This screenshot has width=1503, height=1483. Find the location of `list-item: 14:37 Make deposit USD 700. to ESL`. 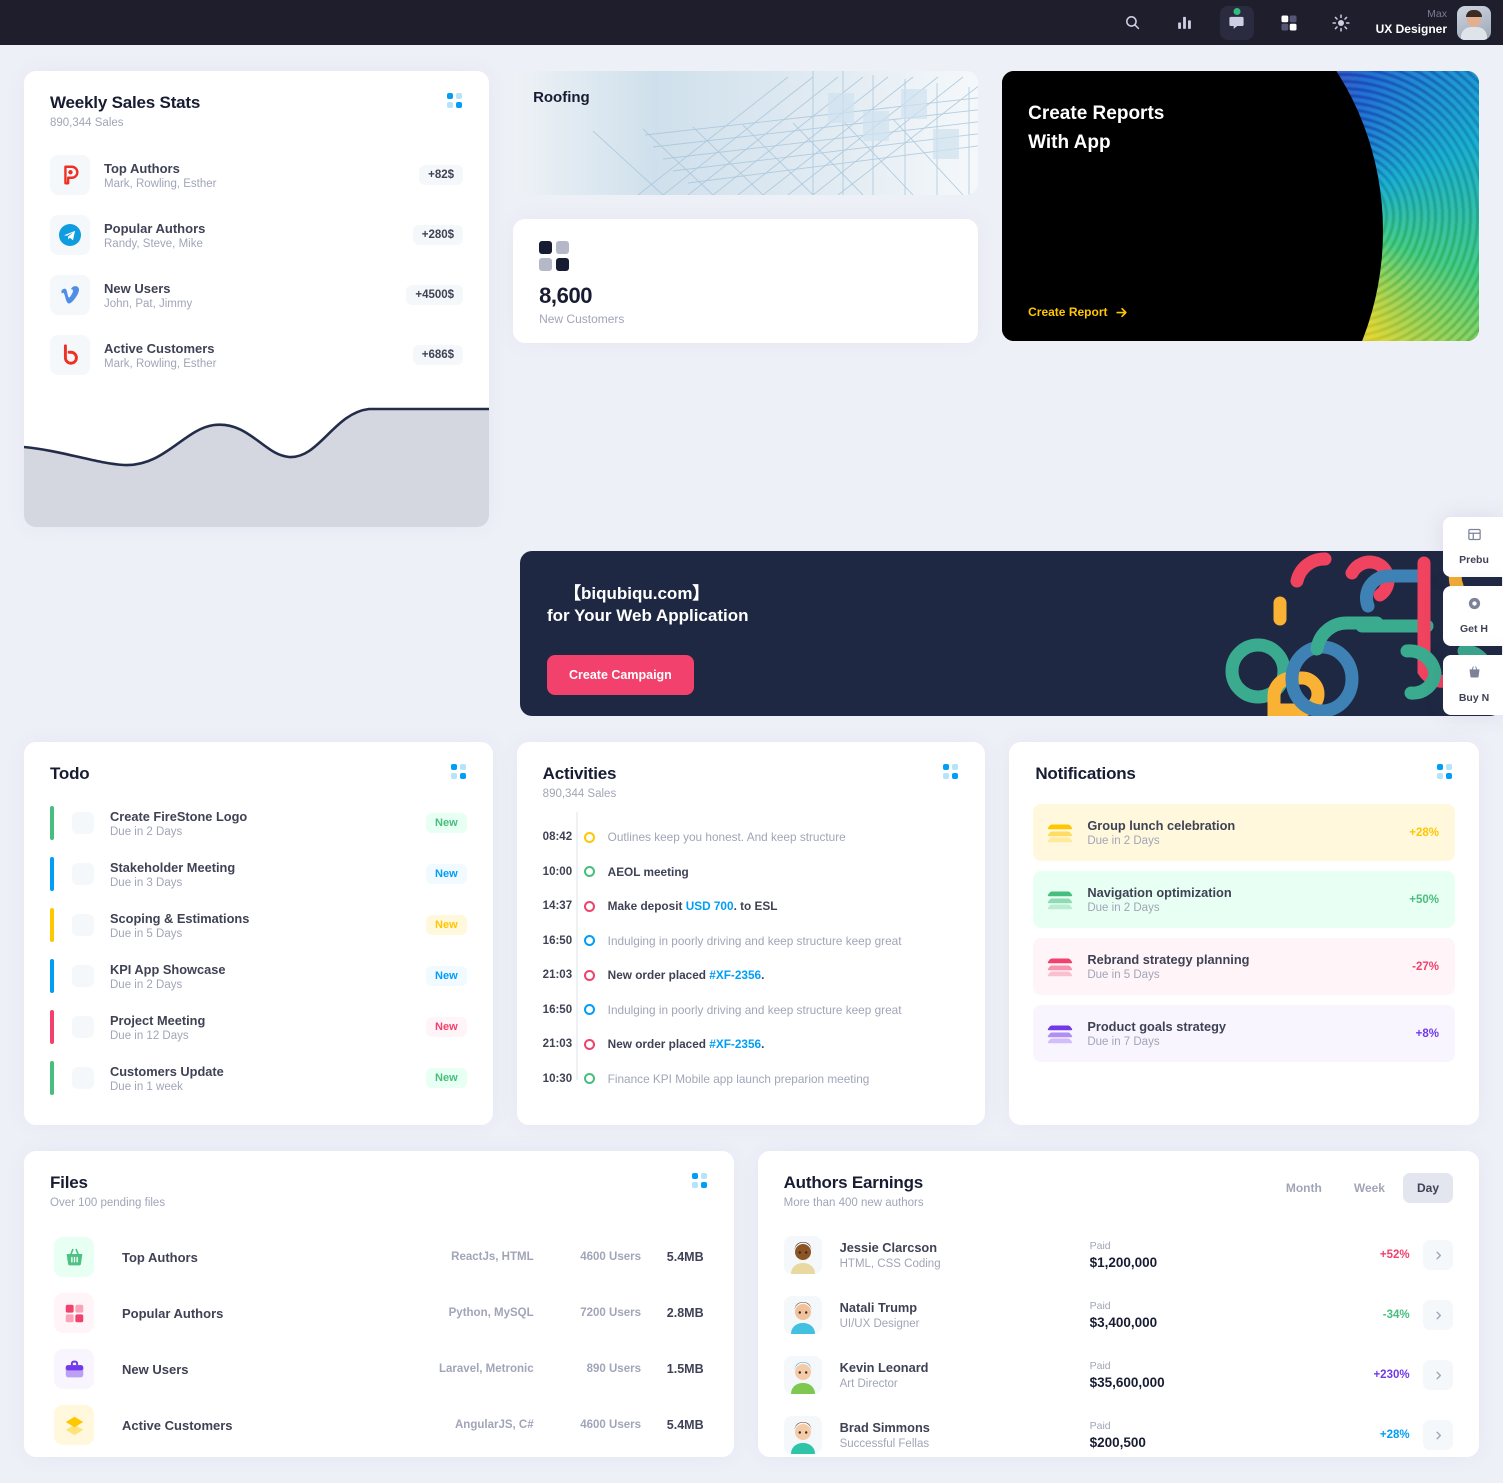

list-item: 14:37 Make deposit USD 700. to ESL is located at coordinates (751, 906).